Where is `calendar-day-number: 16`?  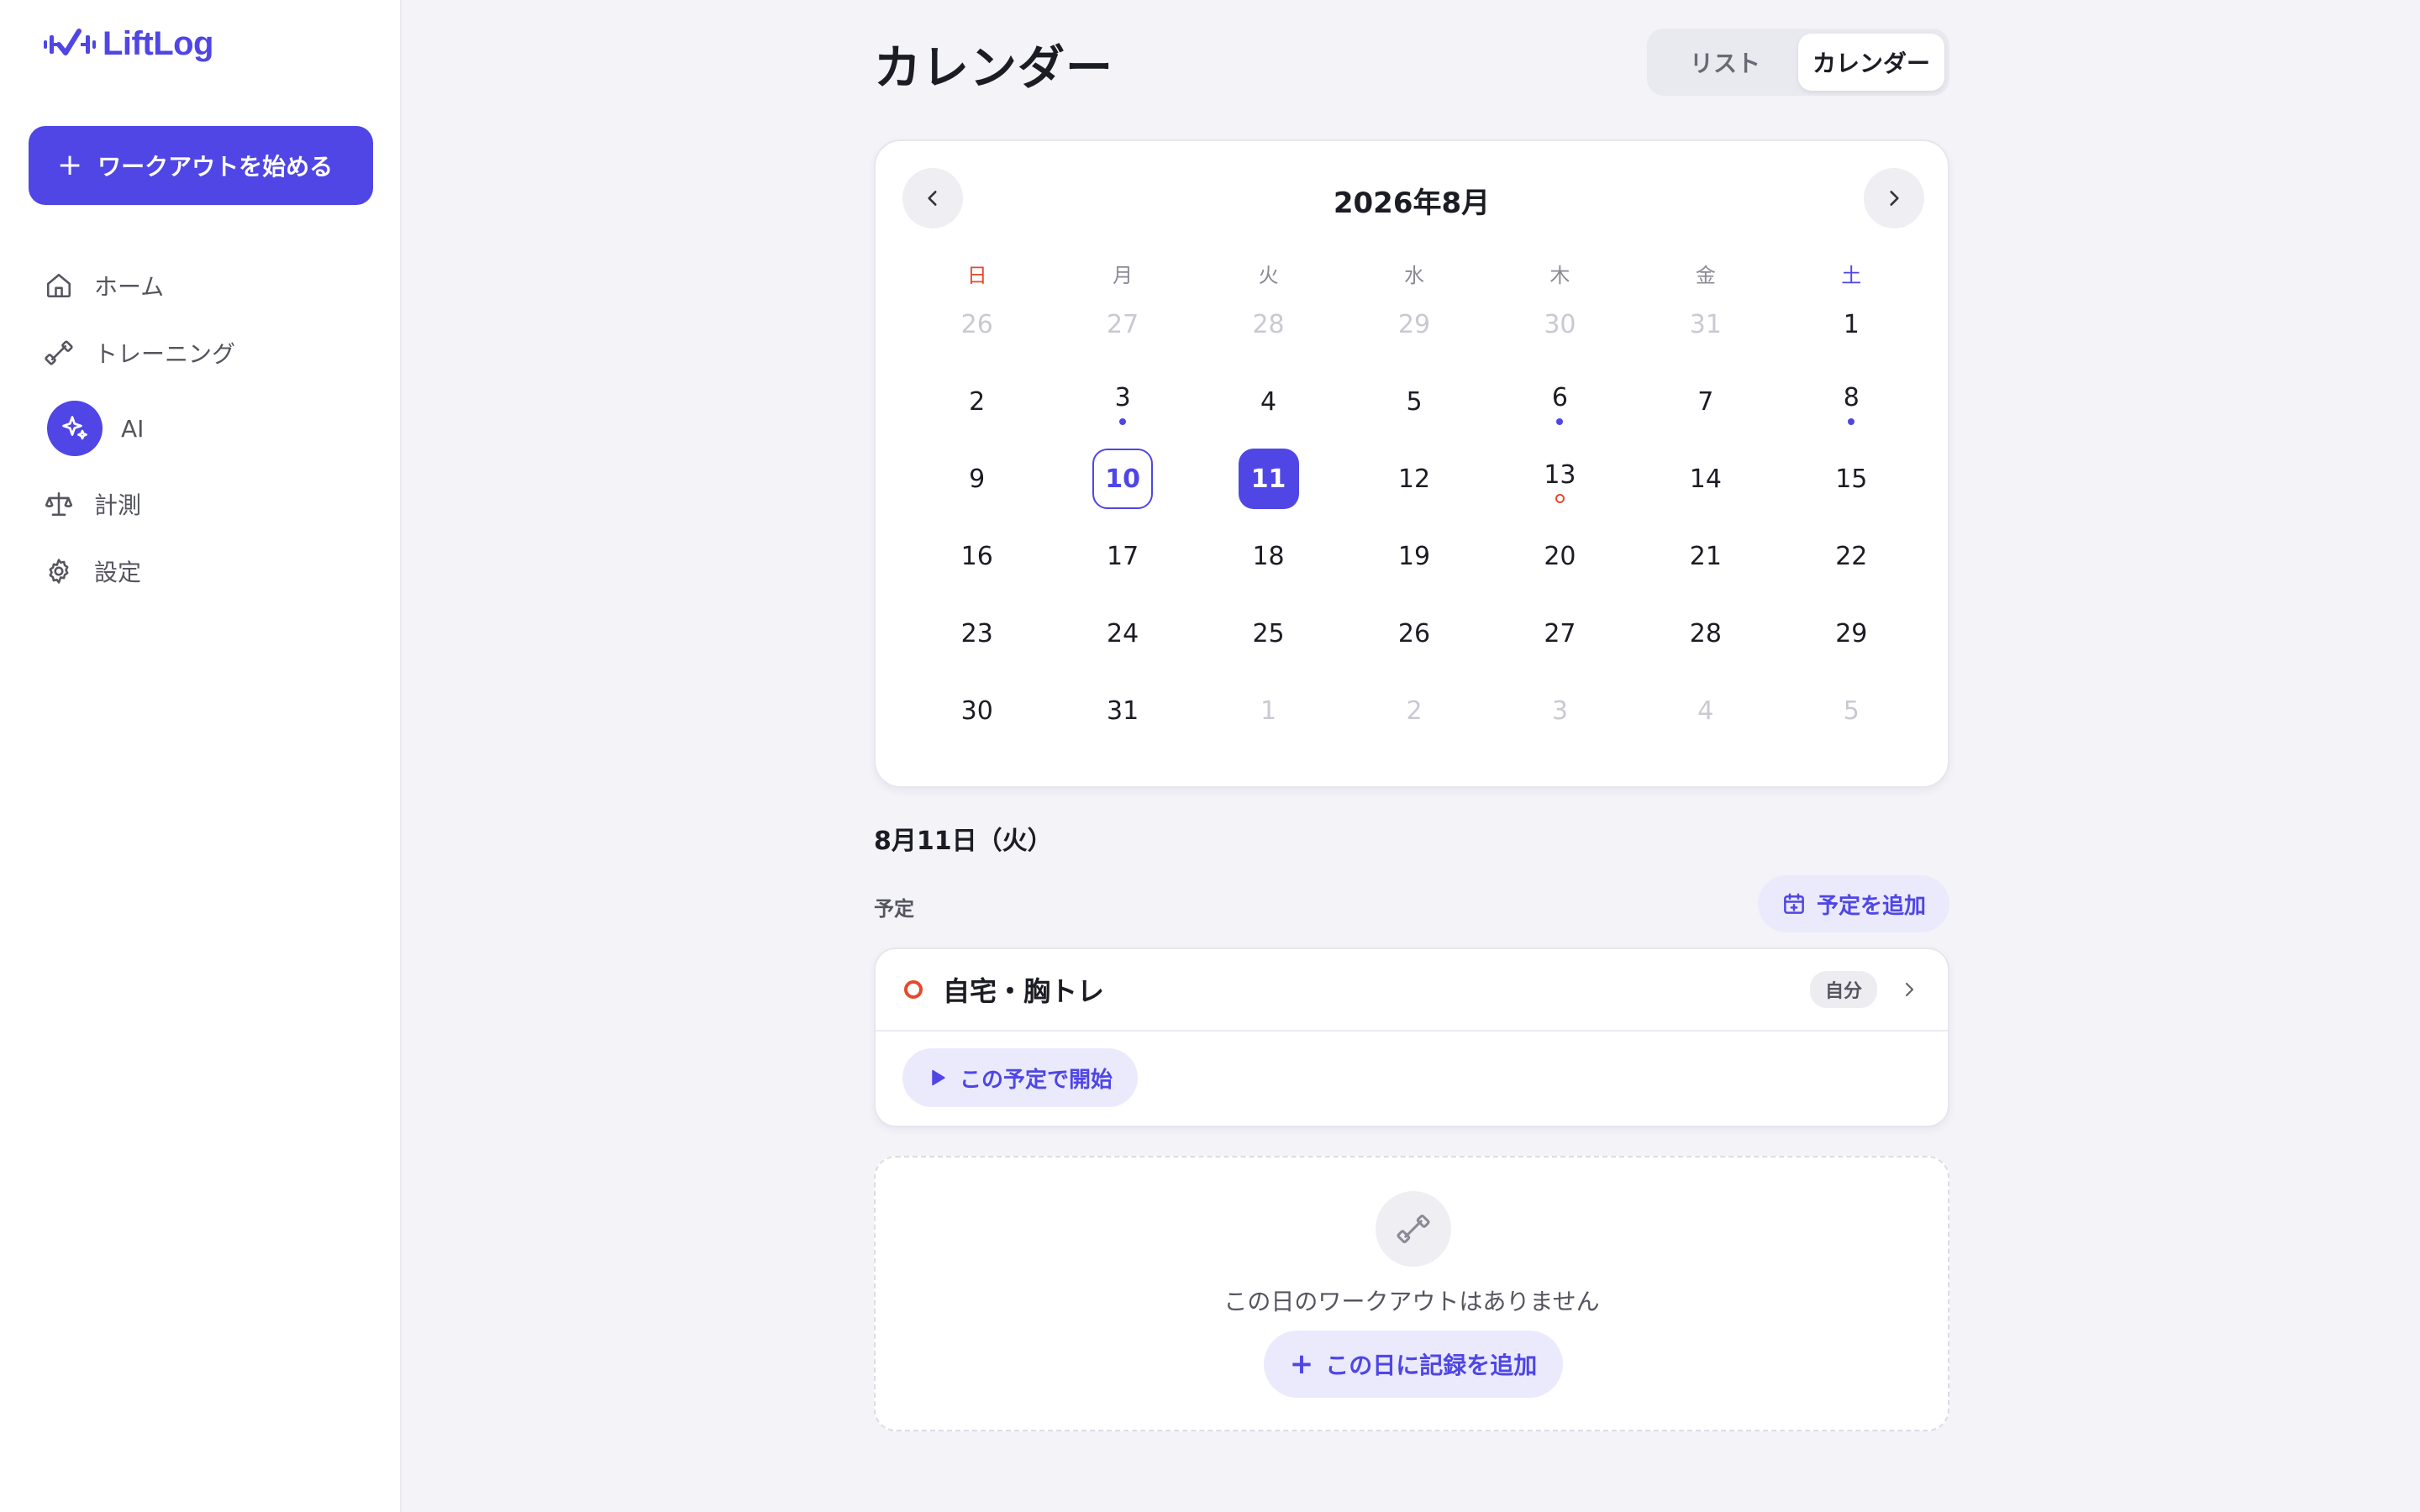
calendar-day-number: 16 is located at coordinates (976, 556).